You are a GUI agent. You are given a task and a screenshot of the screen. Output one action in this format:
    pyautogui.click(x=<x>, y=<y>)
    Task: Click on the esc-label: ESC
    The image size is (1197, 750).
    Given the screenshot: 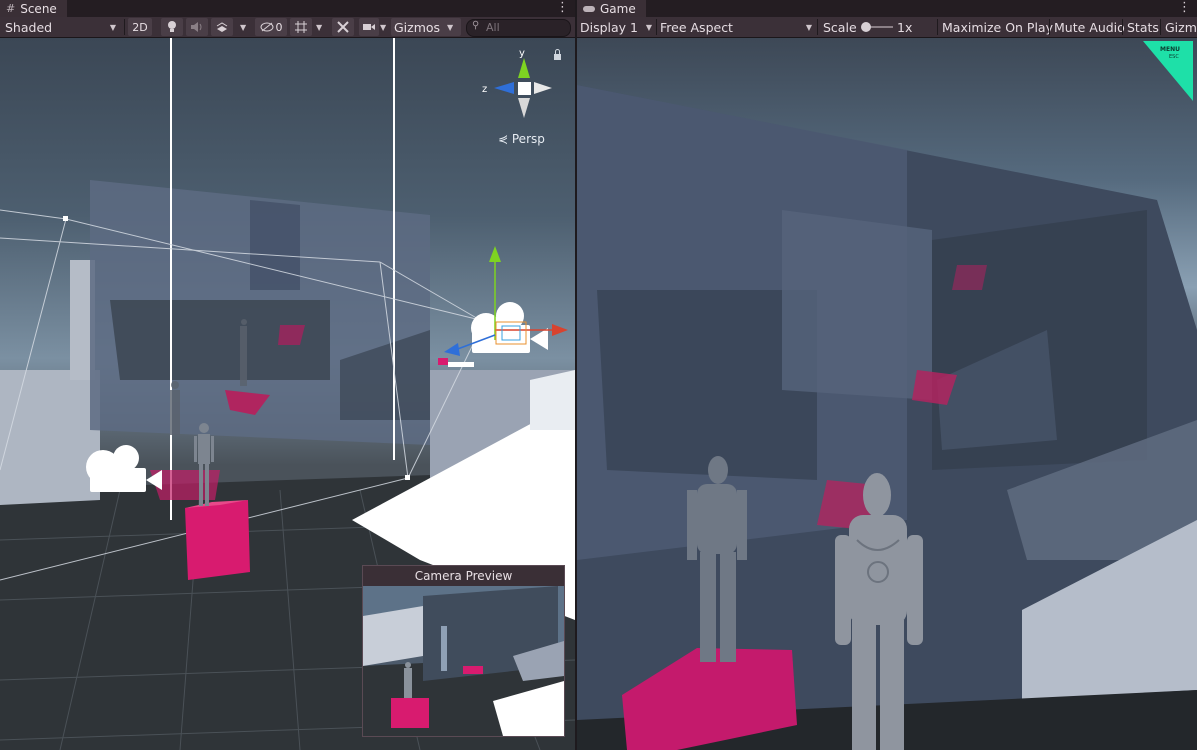 What is the action you would take?
    pyautogui.click(x=1174, y=57)
    